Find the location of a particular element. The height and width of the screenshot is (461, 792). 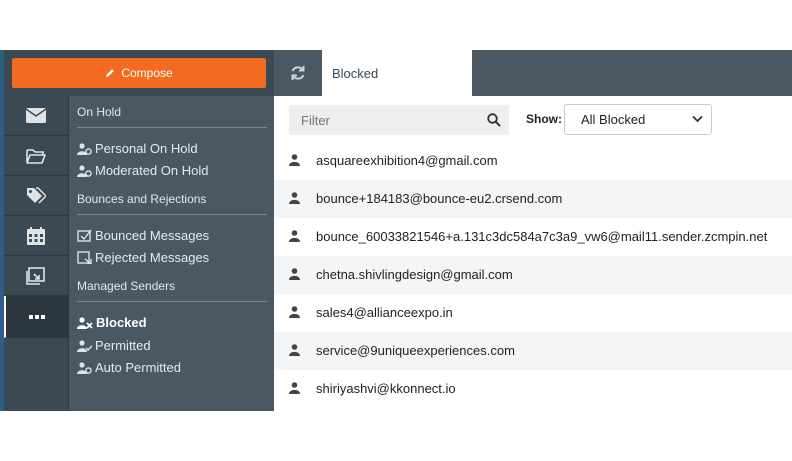

menu-item-permitted: Permitted is located at coordinates (114, 345).